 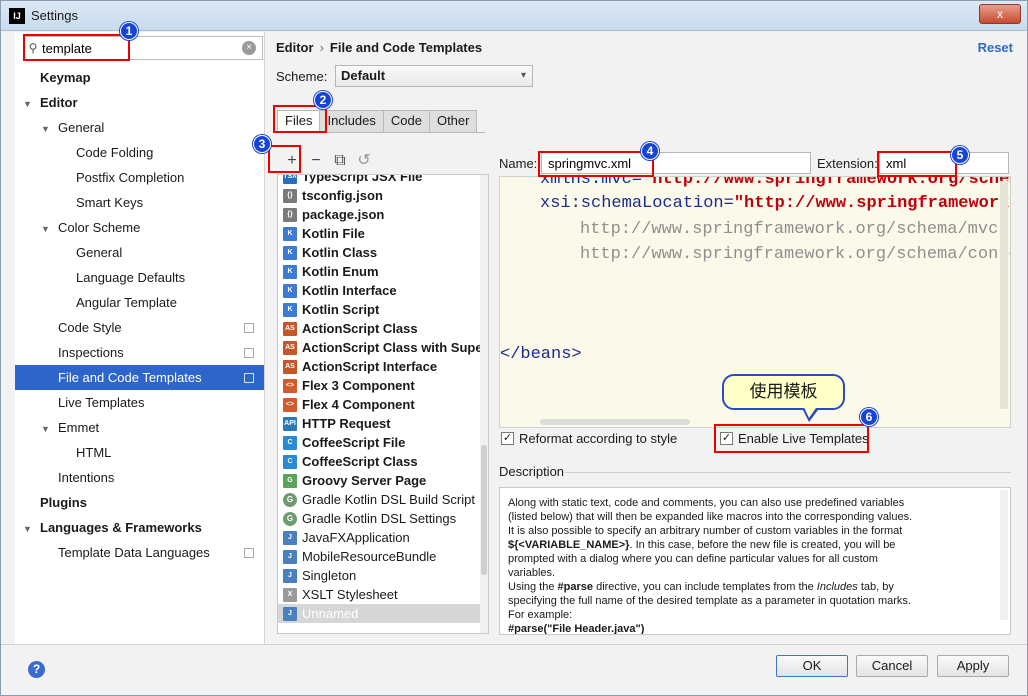 I want to click on copy-template-icon: ⧉, so click(x=340, y=161).